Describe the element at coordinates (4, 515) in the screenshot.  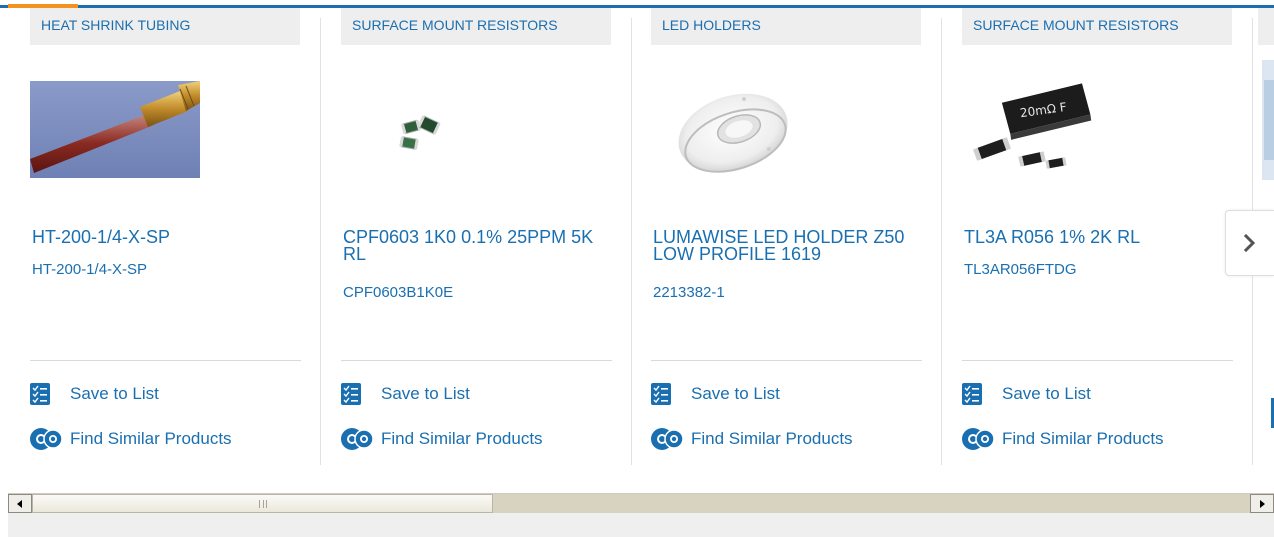
I see `page-gutter` at that location.